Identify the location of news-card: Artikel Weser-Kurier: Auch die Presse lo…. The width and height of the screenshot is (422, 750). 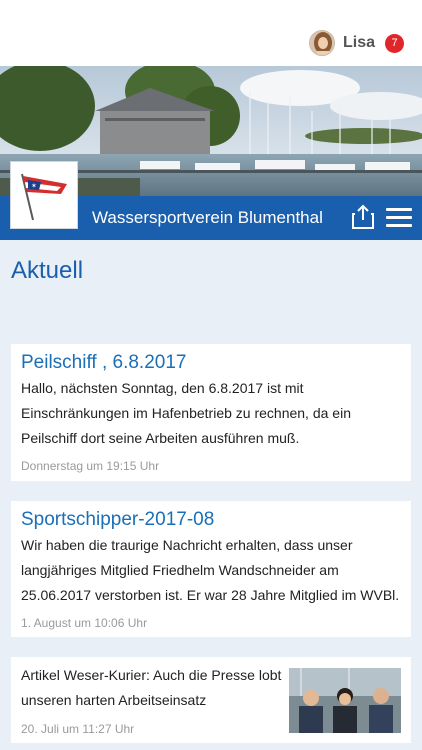
(211, 700).